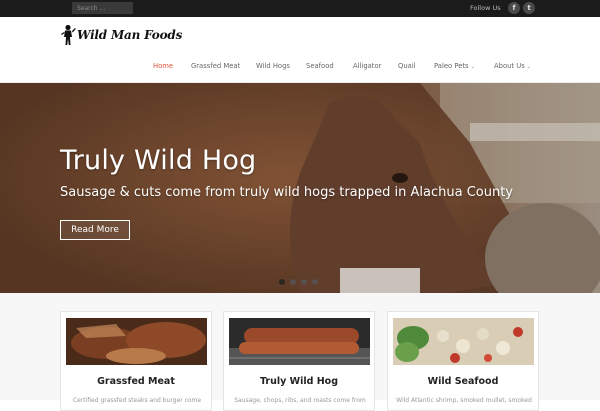 The width and height of the screenshot is (600, 411). Describe the element at coordinates (130, 35) in the screenshot. I see `logo-text: Wild Man Foods` at that location.